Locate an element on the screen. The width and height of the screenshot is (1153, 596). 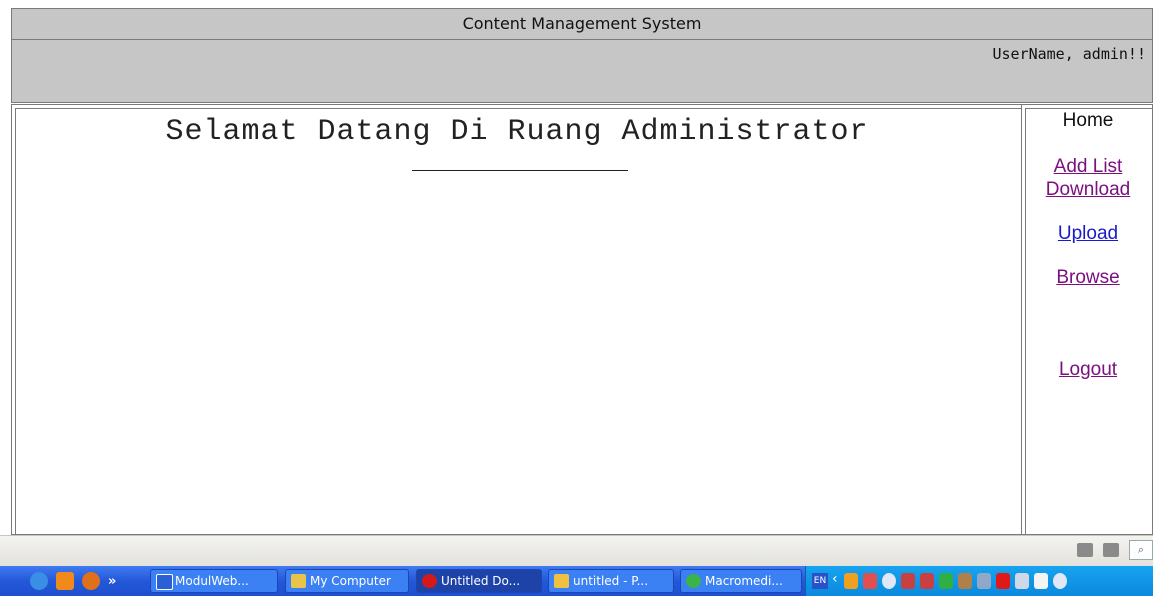
quick-launch: » is located at coordinates (73, 581).